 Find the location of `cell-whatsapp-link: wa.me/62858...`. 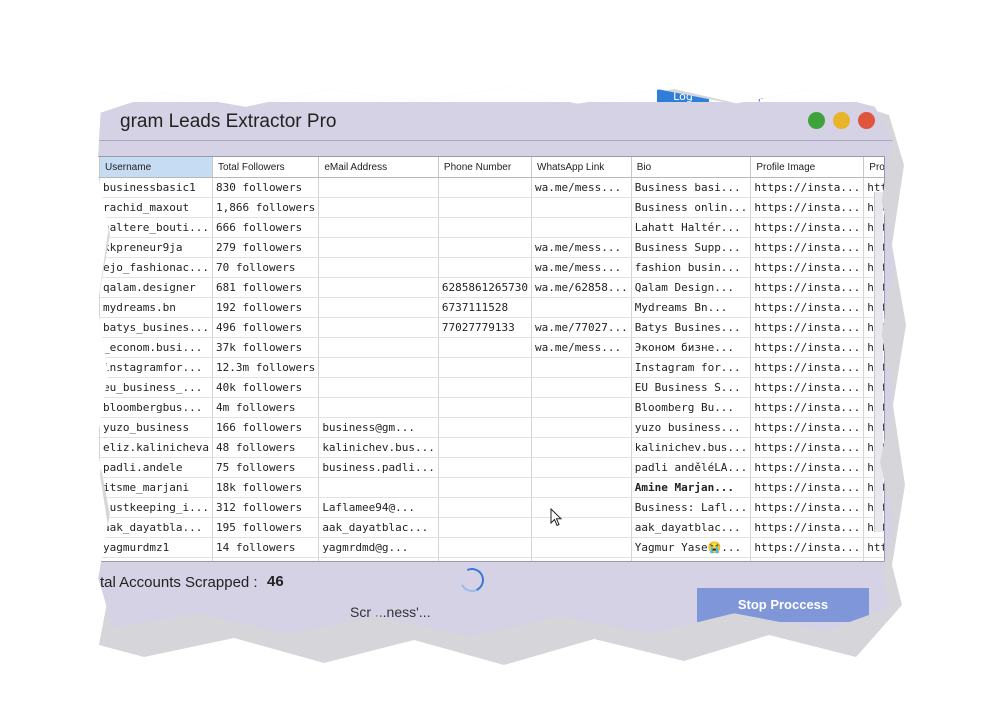

cell-whatsapp-link: wa.me/62858... is located at coordinates (581, 287).